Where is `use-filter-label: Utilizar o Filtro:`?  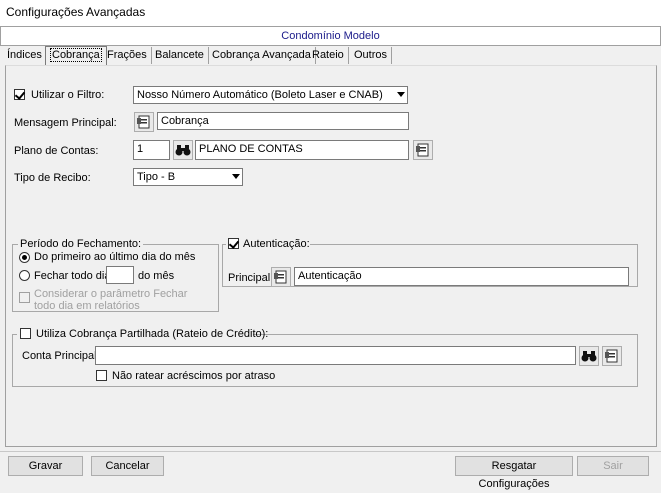 use-filter-label: Utilizar o Filtro: is located at coordinates (68, 95).